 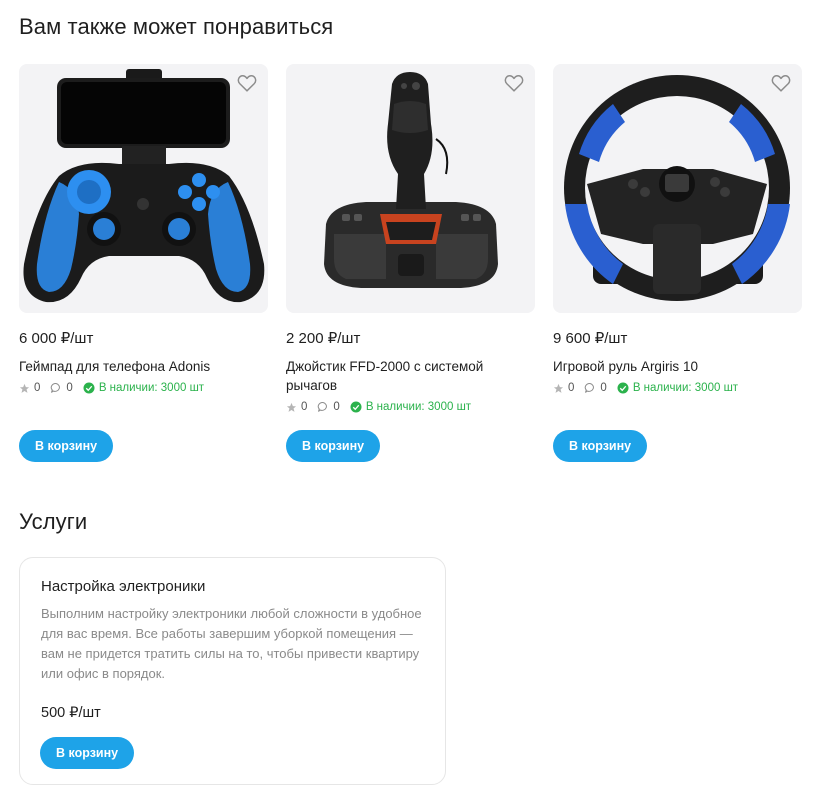 I want to click on product-name: Джойстик FFD-2000 с системой рычагов, so click(x=406, y=376).